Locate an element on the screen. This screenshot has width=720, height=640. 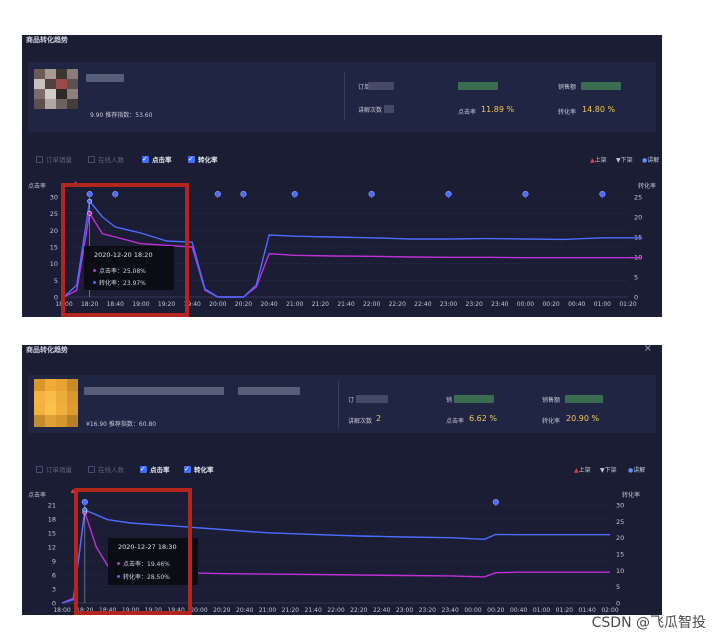
watermark: CSDN @飞瓜智投 is located at coordinates (648, 623).